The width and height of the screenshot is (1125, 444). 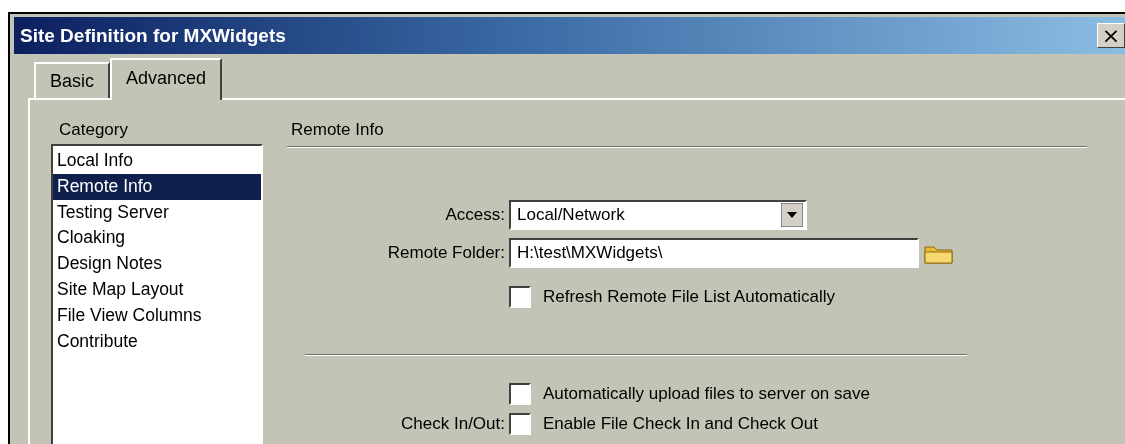 What do you see at coordinates (93, 130) in the screenshot?
I see `category-label: Category` at bounding box center [93, 130].